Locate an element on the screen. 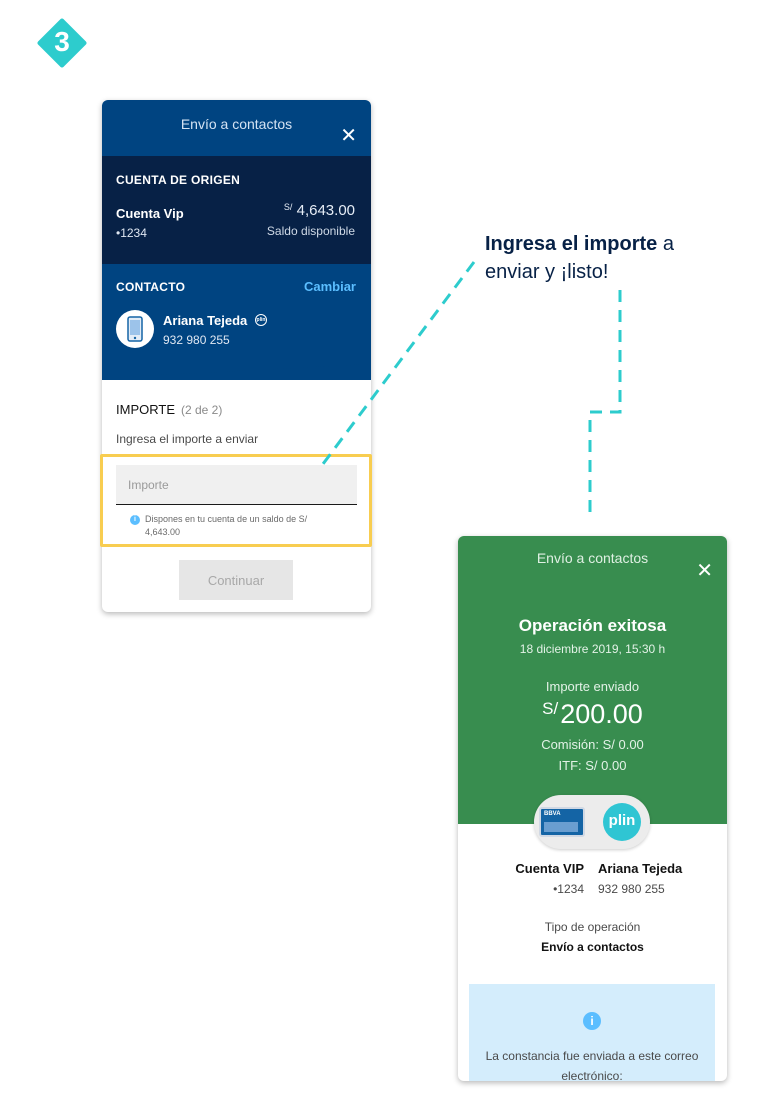 The height and width of the screenshot is (1099, 768). recipient-phone: 932 980 255 is located at coordinates (631, 889).